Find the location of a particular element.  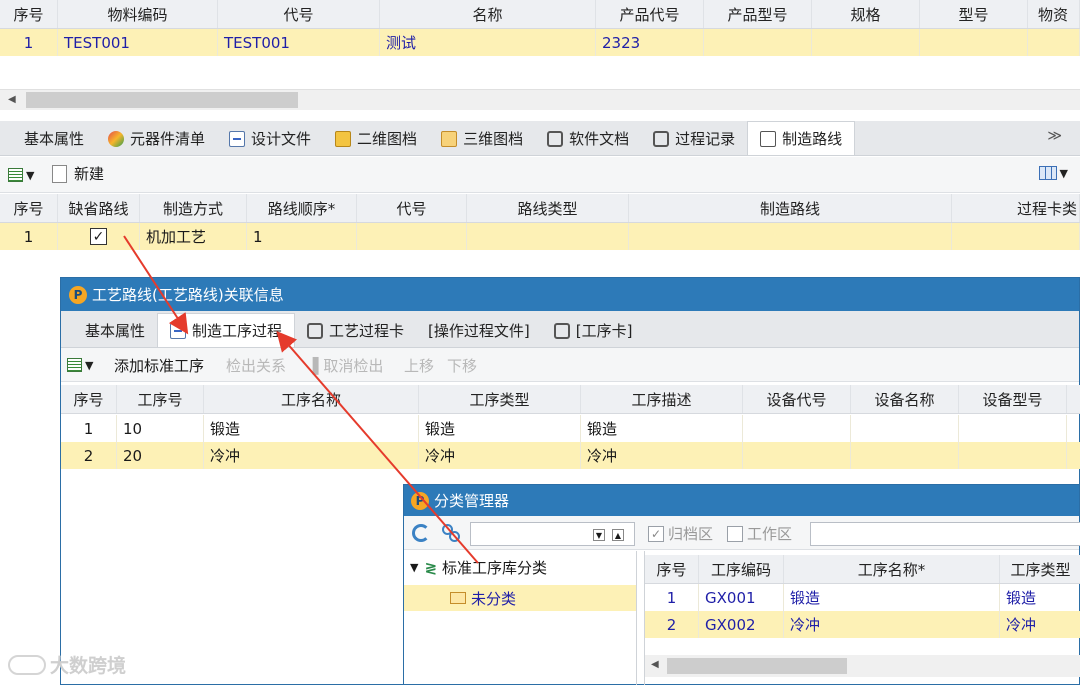

cell-op-name: 冷冲 is located at coordinates (311, 455).